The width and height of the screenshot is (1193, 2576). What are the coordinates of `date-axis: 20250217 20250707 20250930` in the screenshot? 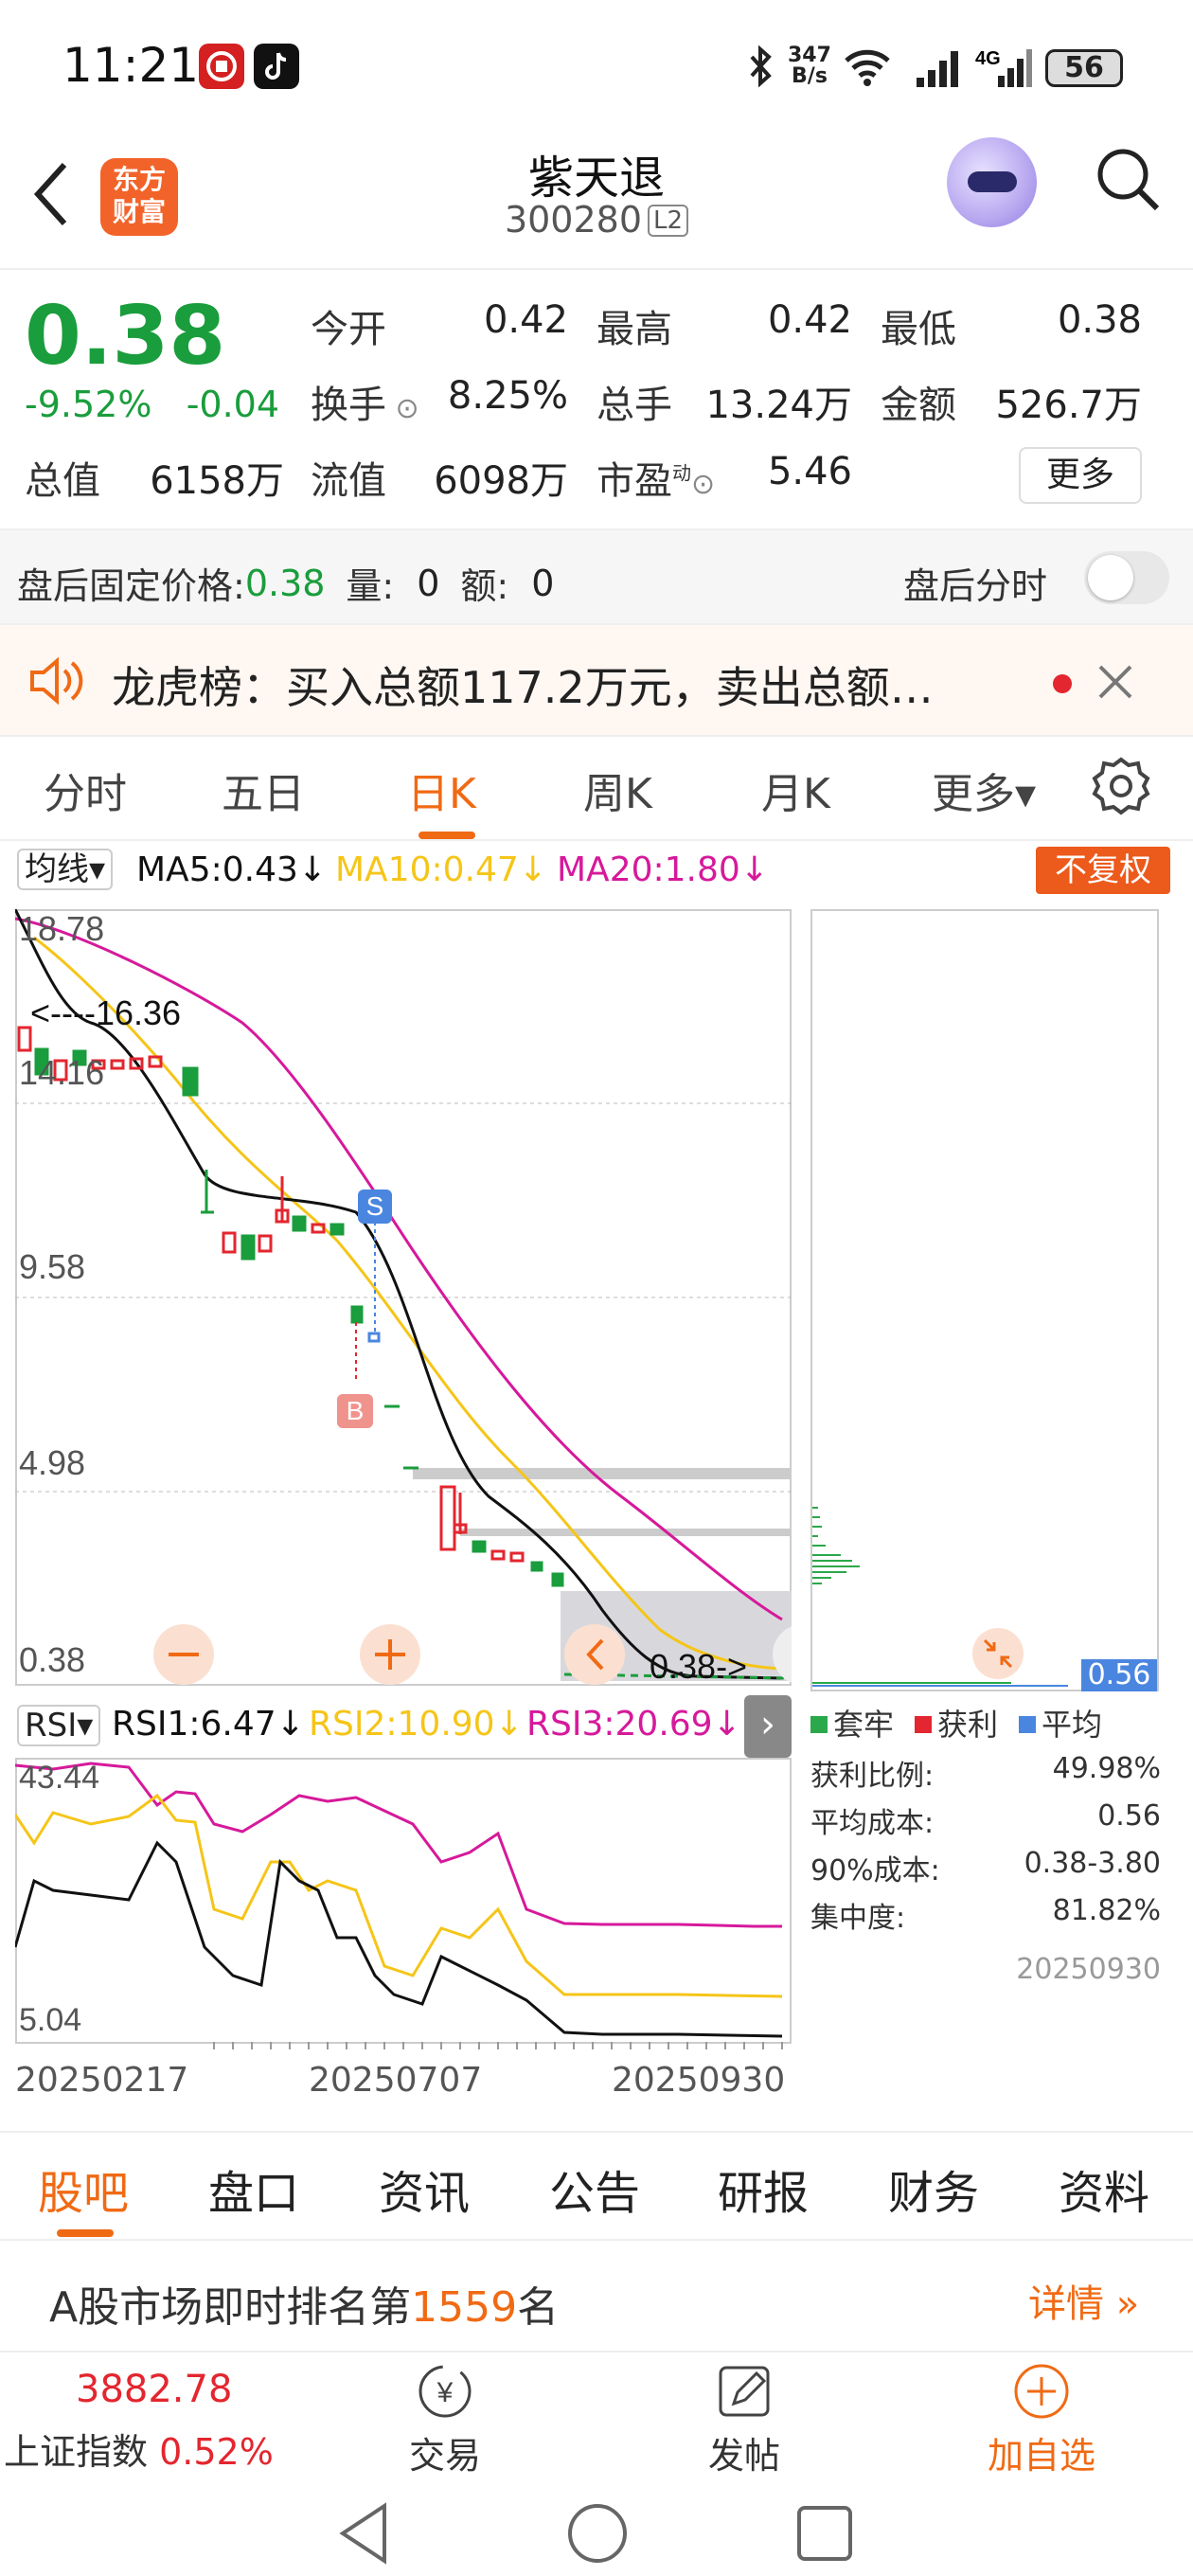 It's located at (397, 2084).